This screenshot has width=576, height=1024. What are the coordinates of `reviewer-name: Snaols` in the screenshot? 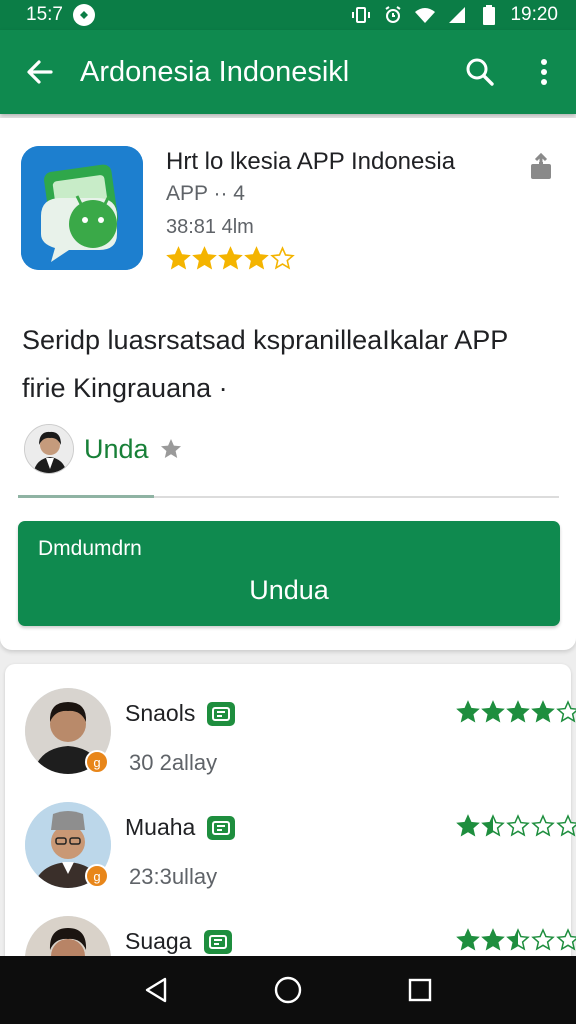 It's located at (180, 713).